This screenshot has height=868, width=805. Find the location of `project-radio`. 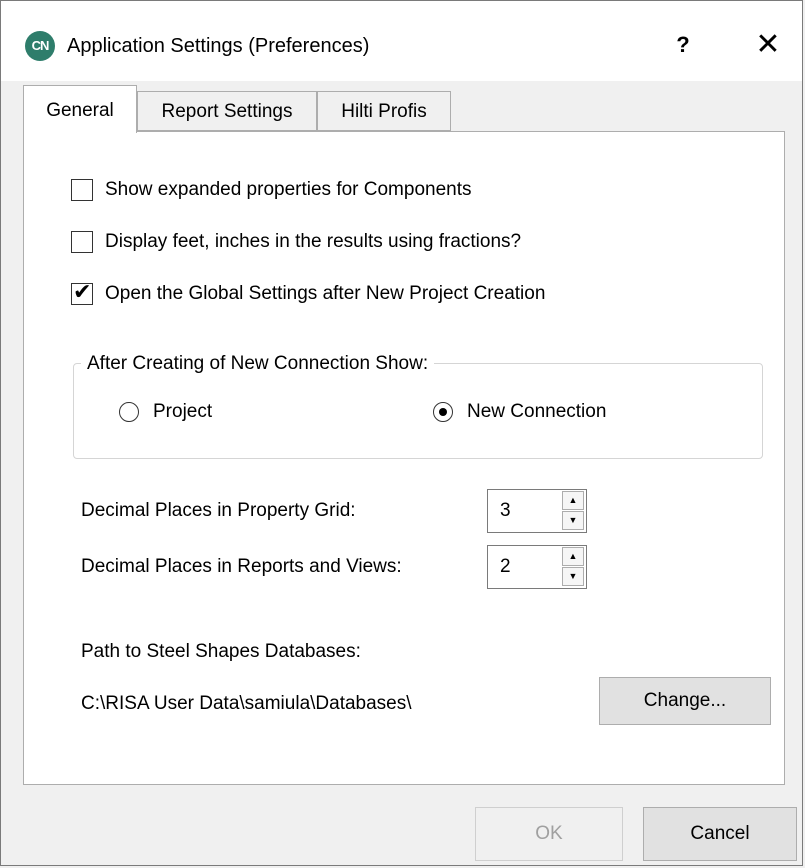

project-radio is located at coordinates (129, 412).